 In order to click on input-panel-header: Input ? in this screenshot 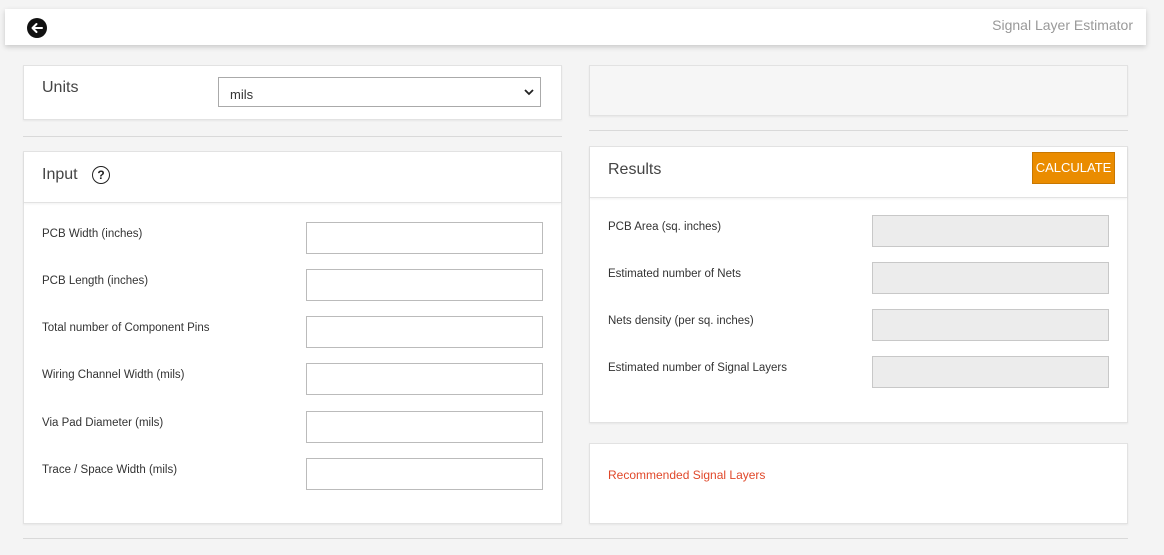, I will do `click(292, 177)`.